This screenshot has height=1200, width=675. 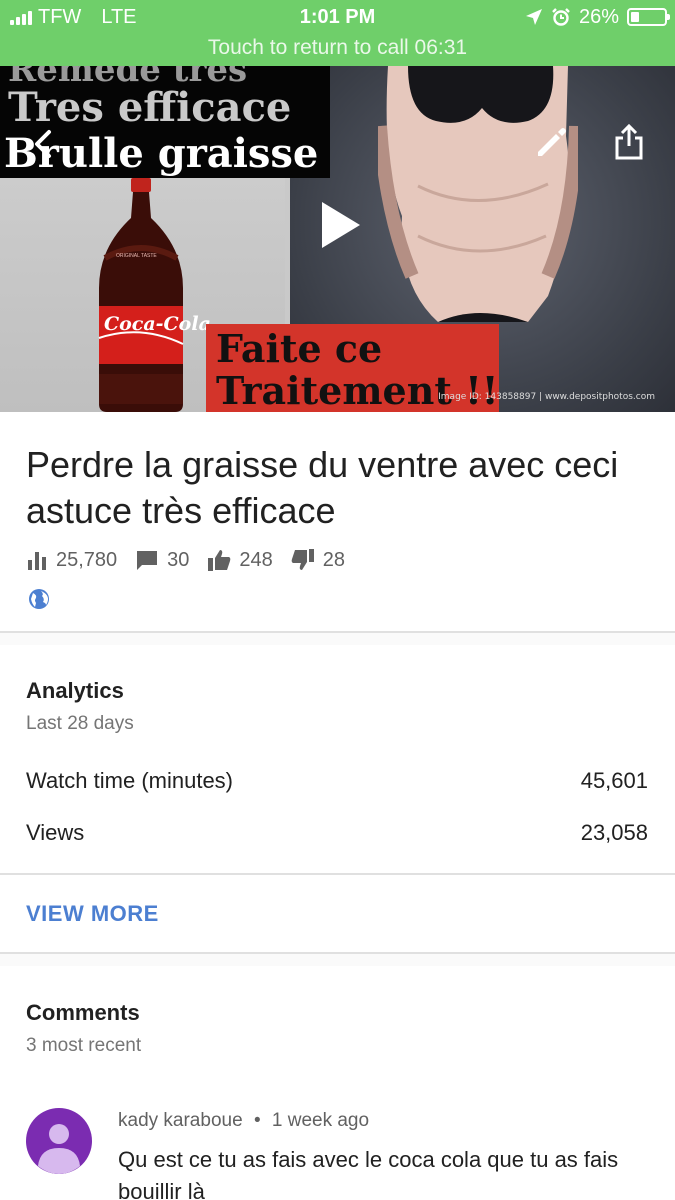 I want to click on overlay-line-2: Tres efficace, so click(x=150, y=107).